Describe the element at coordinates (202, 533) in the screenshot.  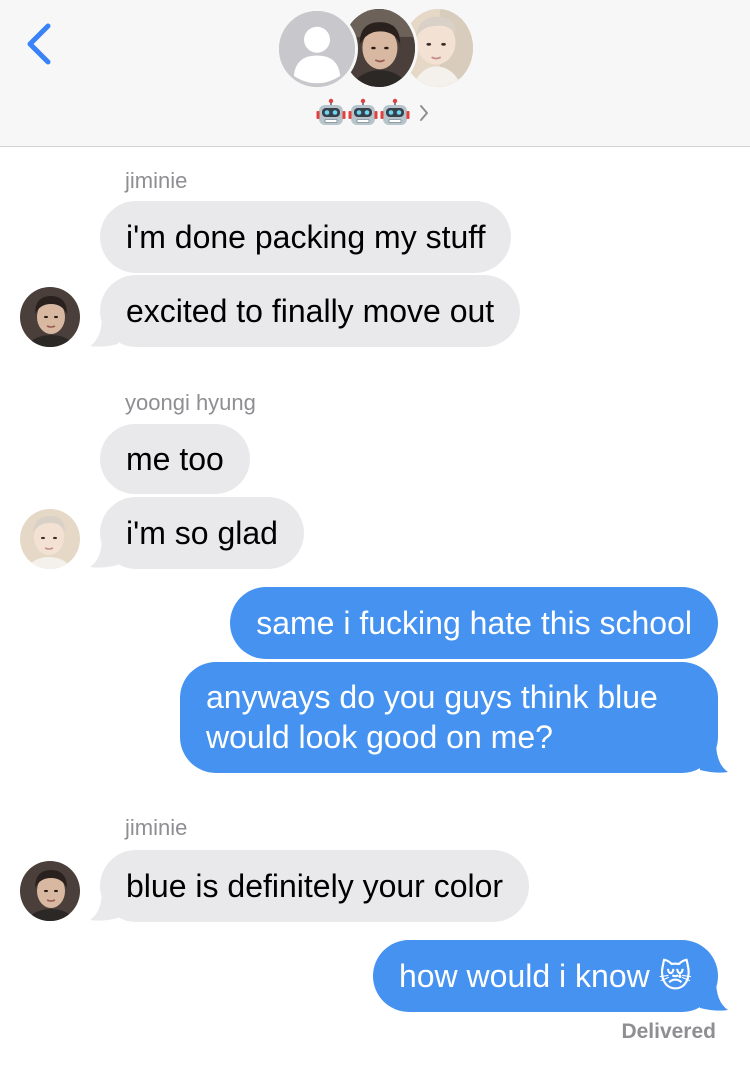
I see `message-bubble-incoming: i'm so glad` at that location.